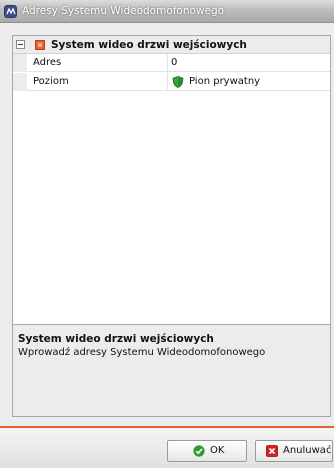 The image size is (334, 468). I want to click on property-row-poziom: Poziom Pion prywatny, so click(171, 82).